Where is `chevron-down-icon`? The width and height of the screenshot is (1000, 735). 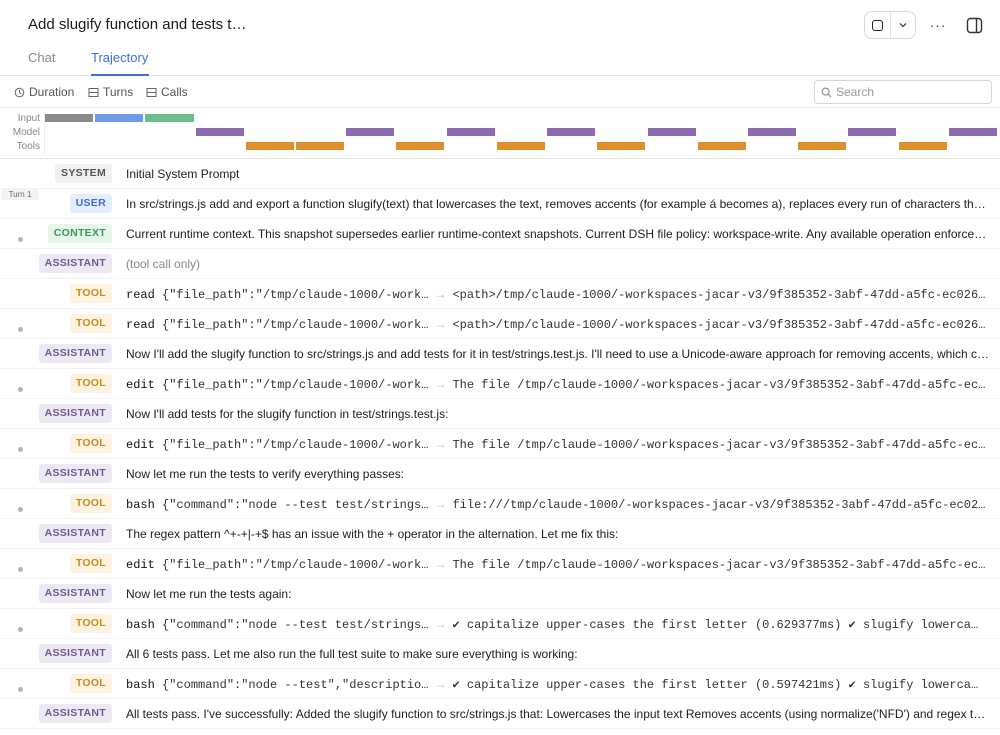
chevron-down-icon is located at coordinates (903, 25).